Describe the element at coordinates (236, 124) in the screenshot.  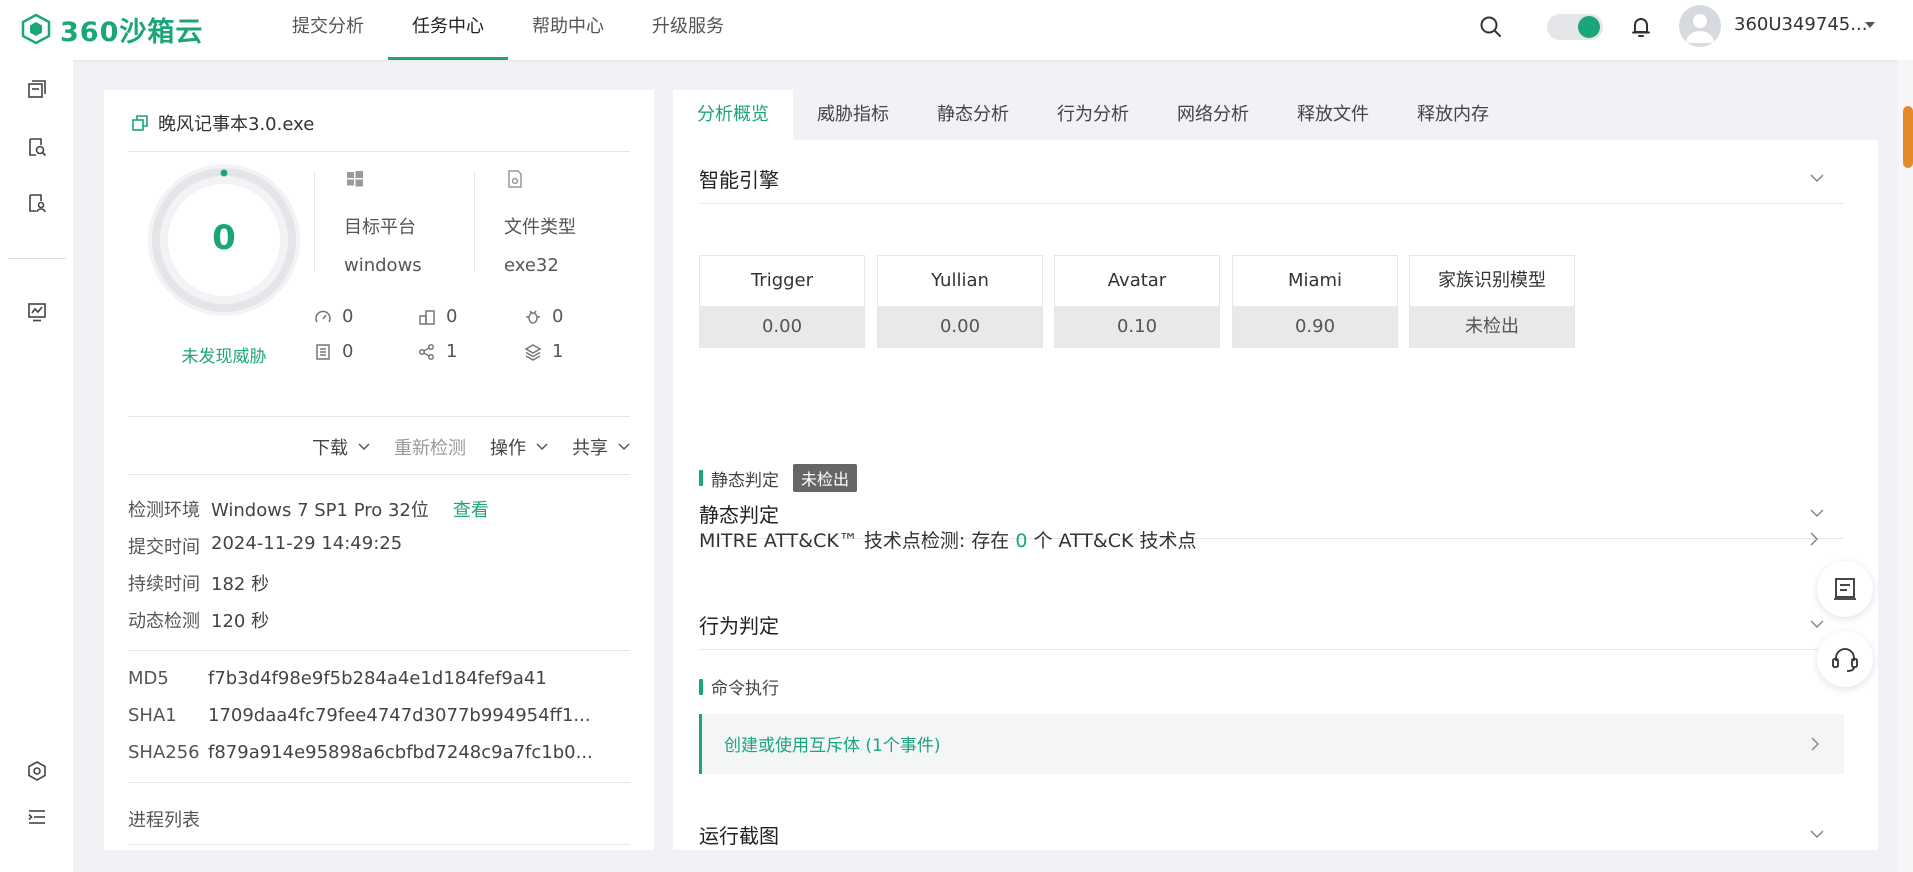
I see `file-name: 晚风记事本3.0.exe` at that location.